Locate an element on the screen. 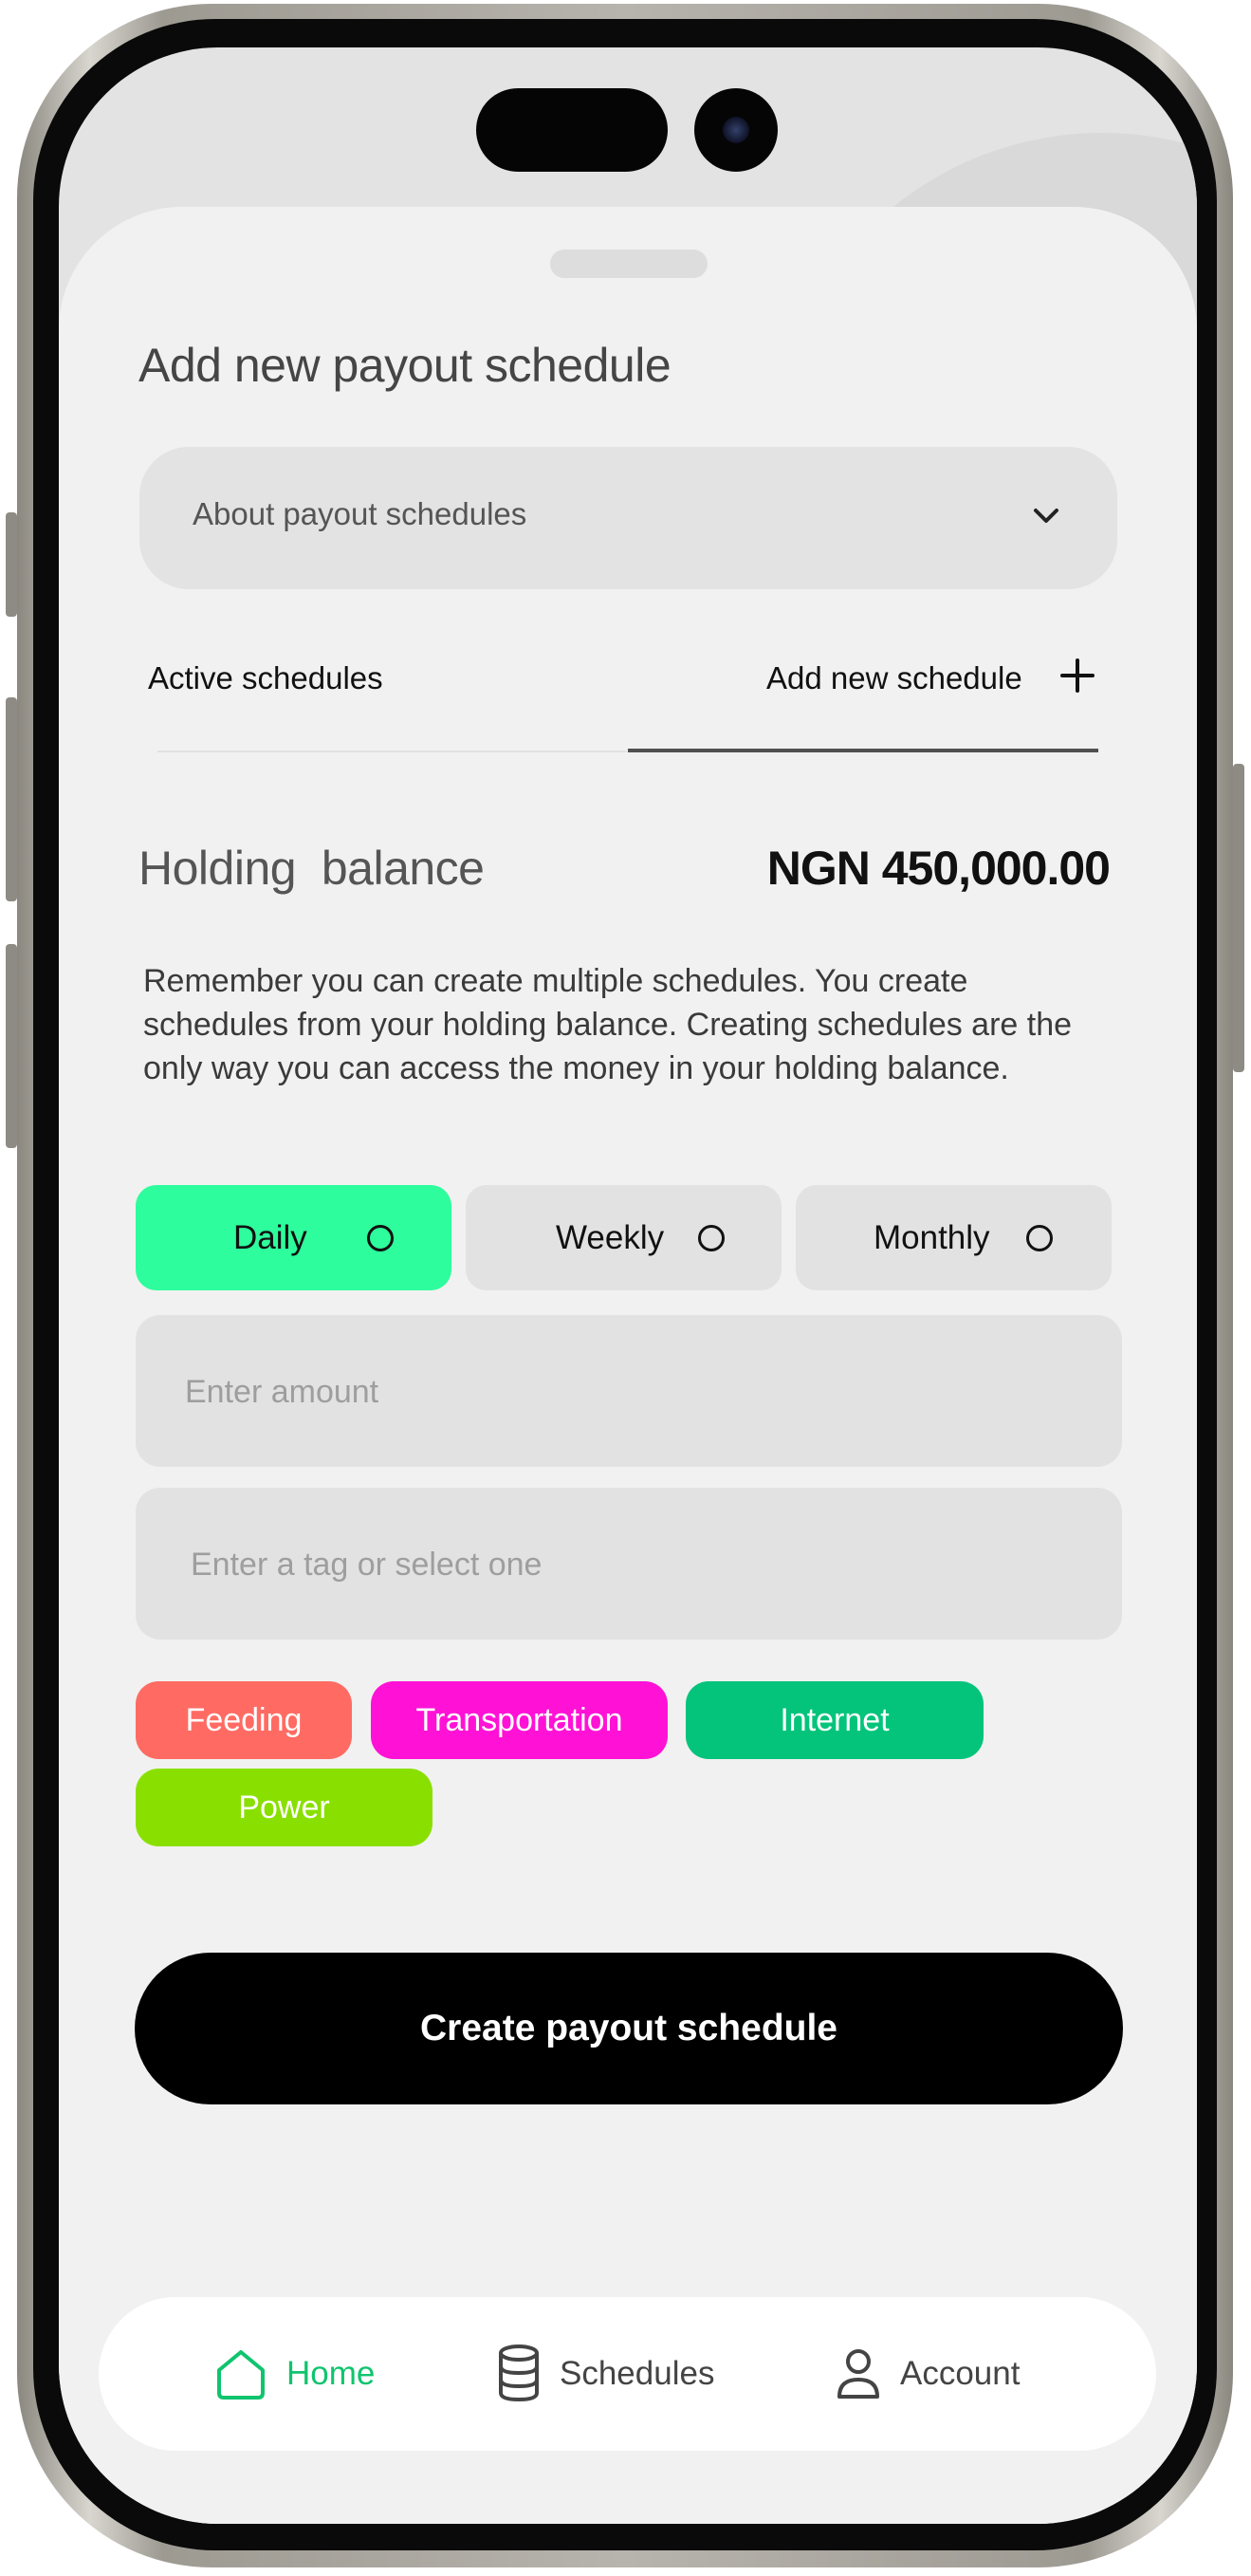 The width and height of the screenshot is (1251, 2576). tag-chip-power: Power is located at coordinates (284, 1807).